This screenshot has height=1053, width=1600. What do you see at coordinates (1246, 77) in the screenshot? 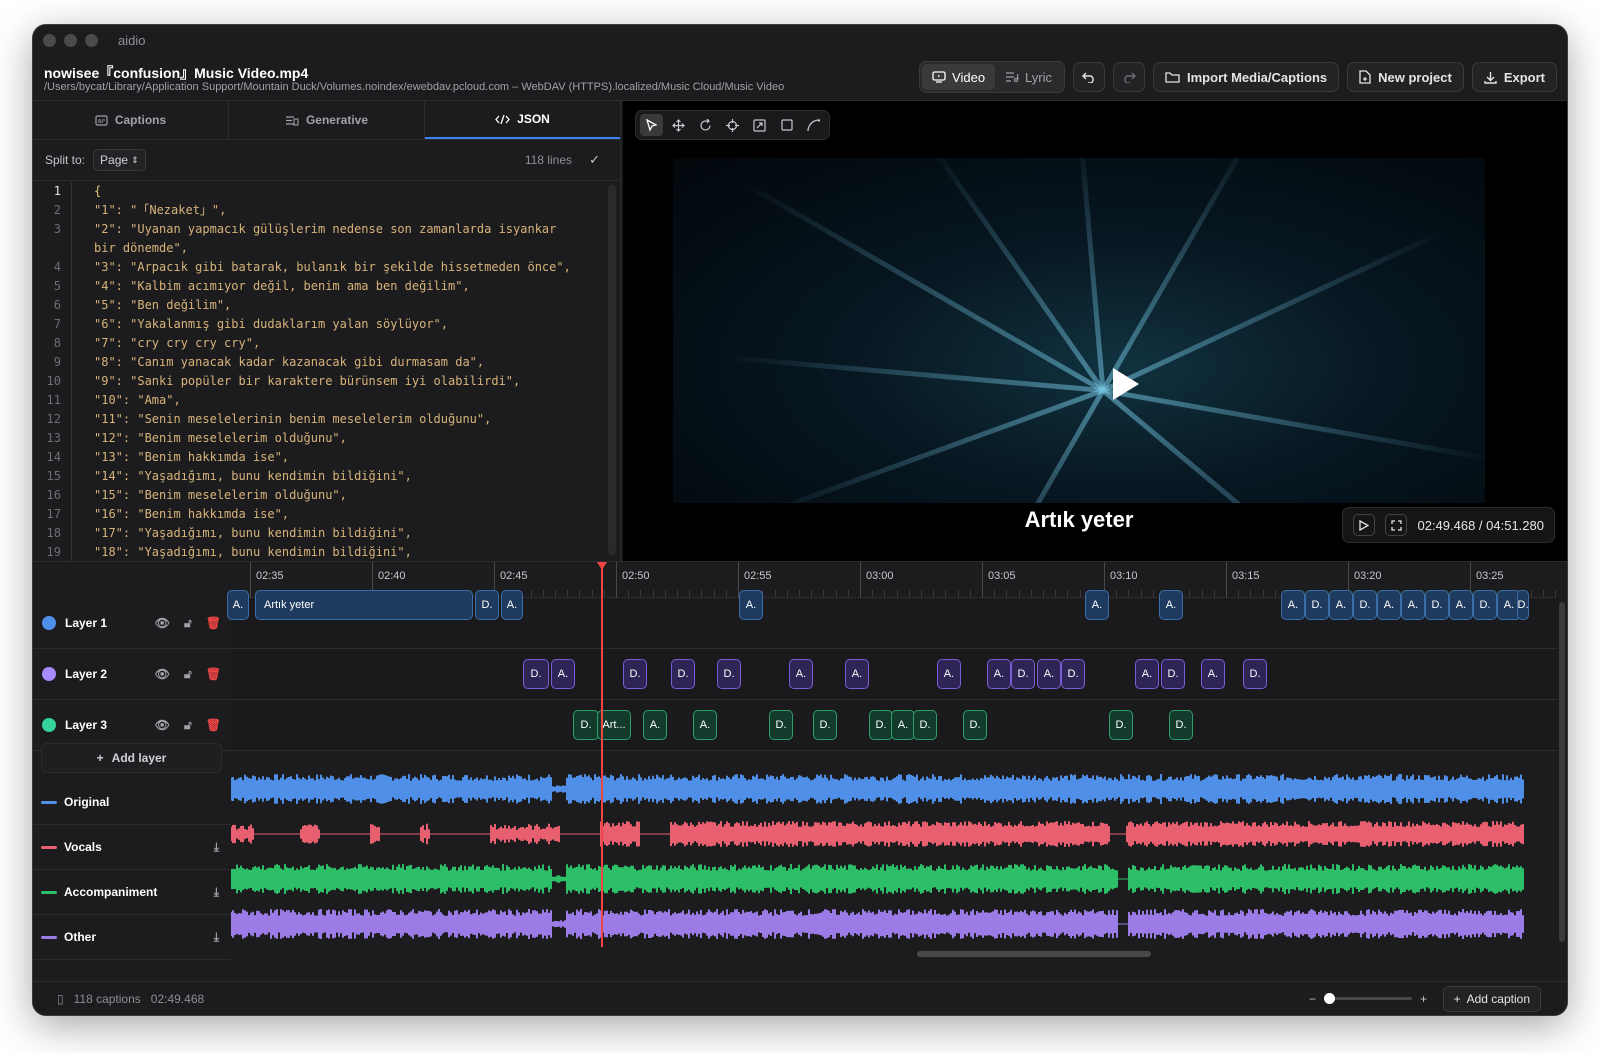
I see `import-media-button: Import Media/Captions` at bounding box center [1246, 77].